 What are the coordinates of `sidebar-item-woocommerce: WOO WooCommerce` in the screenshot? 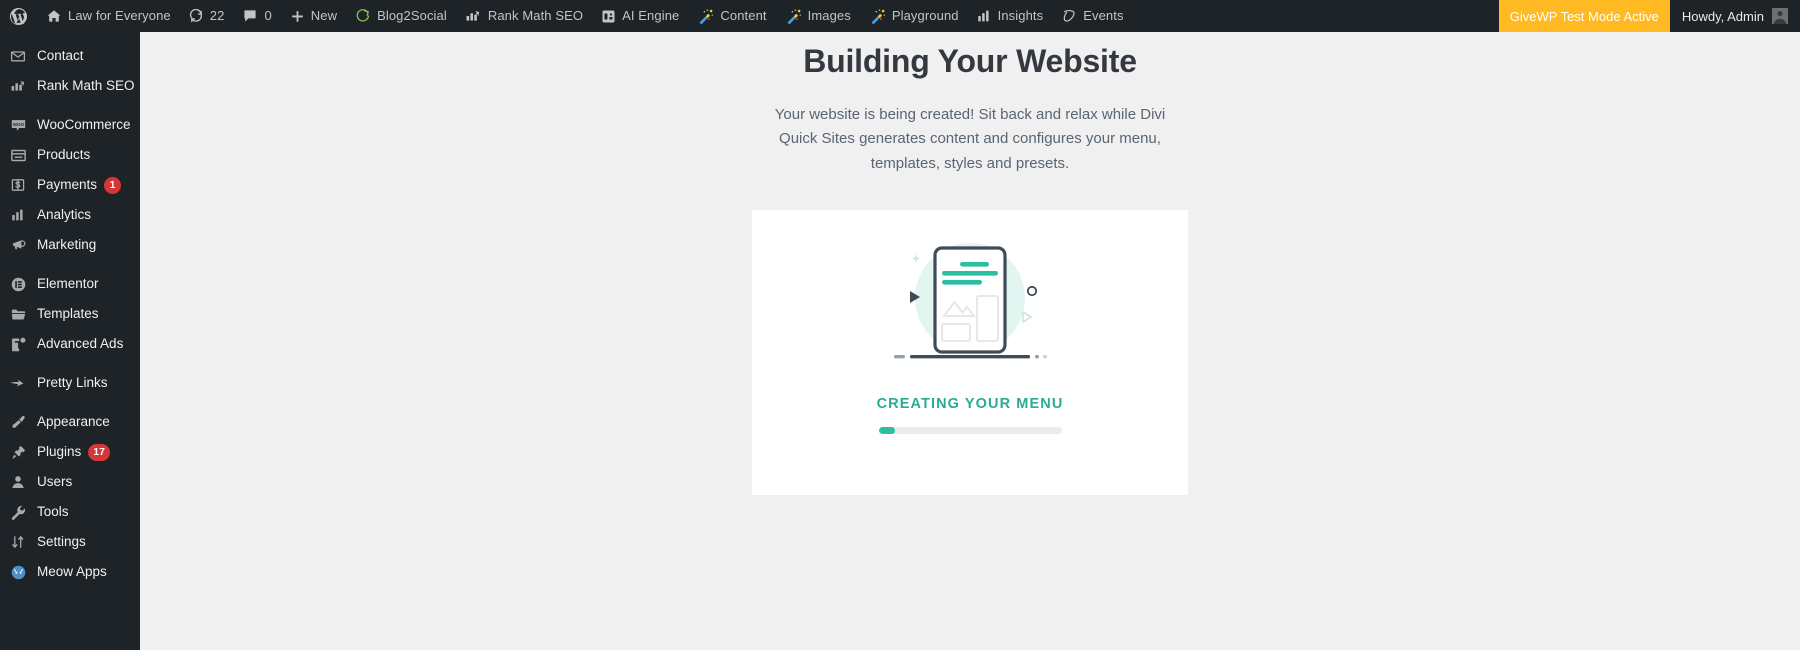 It's located at (70, 125).